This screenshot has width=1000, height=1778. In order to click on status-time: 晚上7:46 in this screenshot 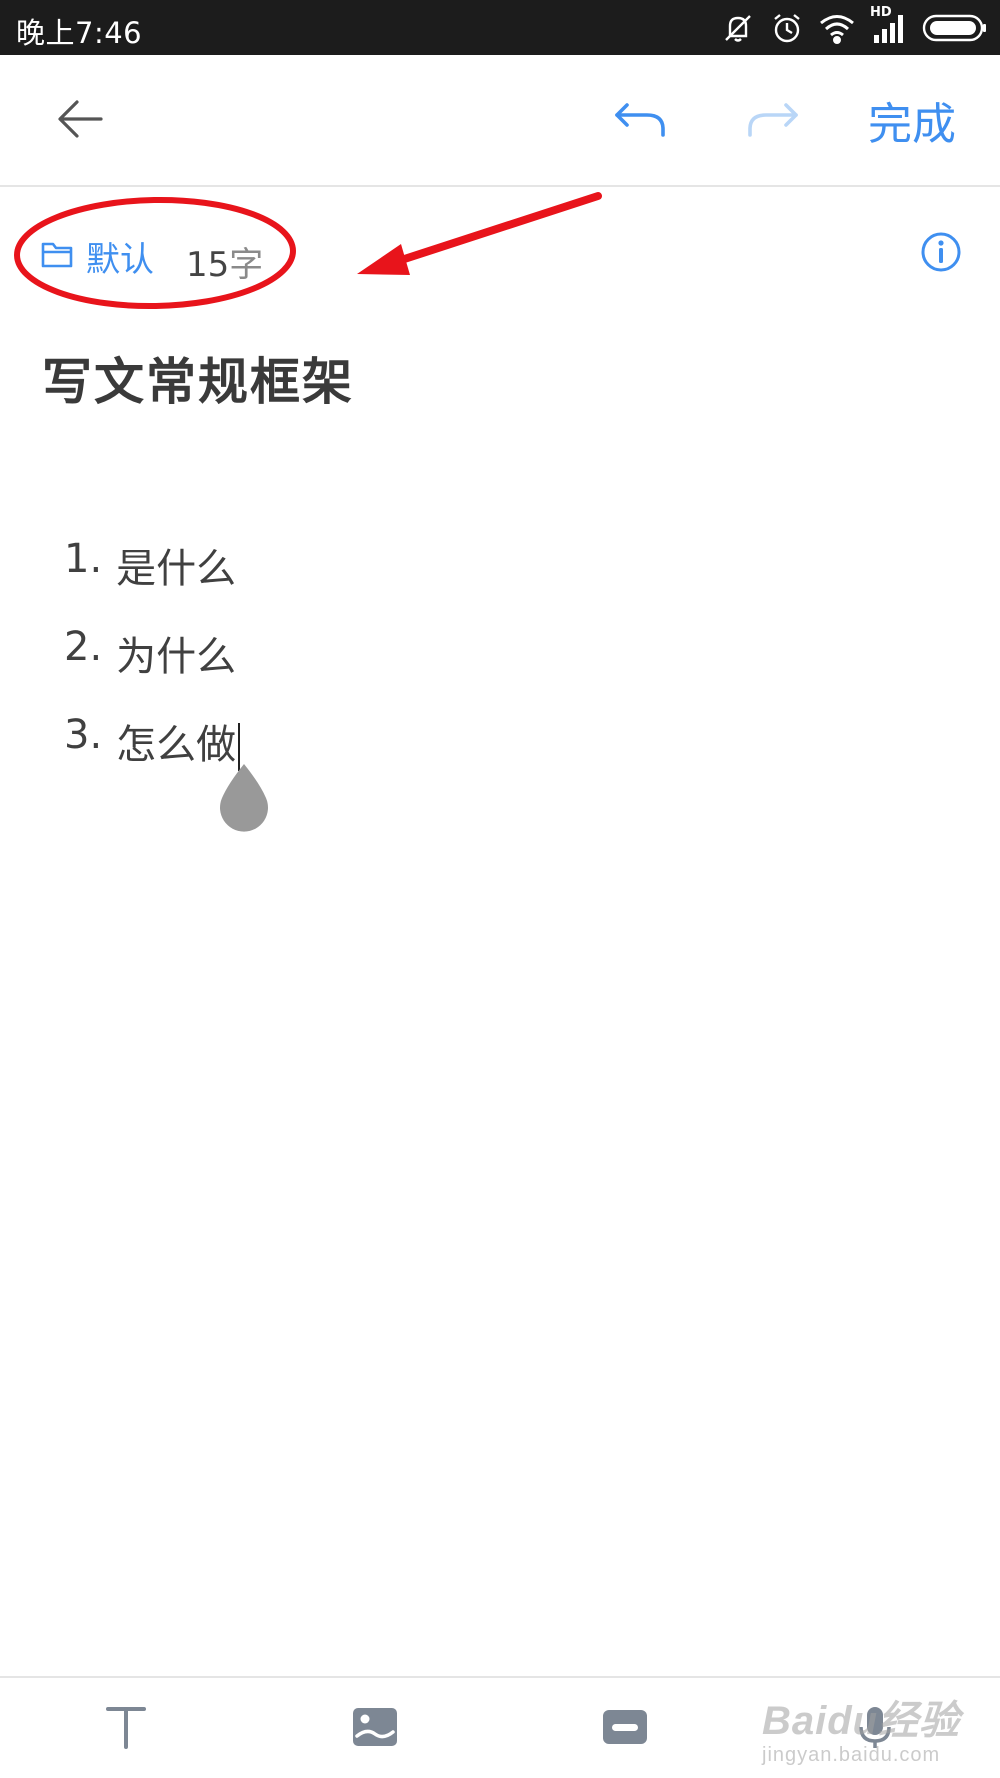, I will do `click(79, 33)`.